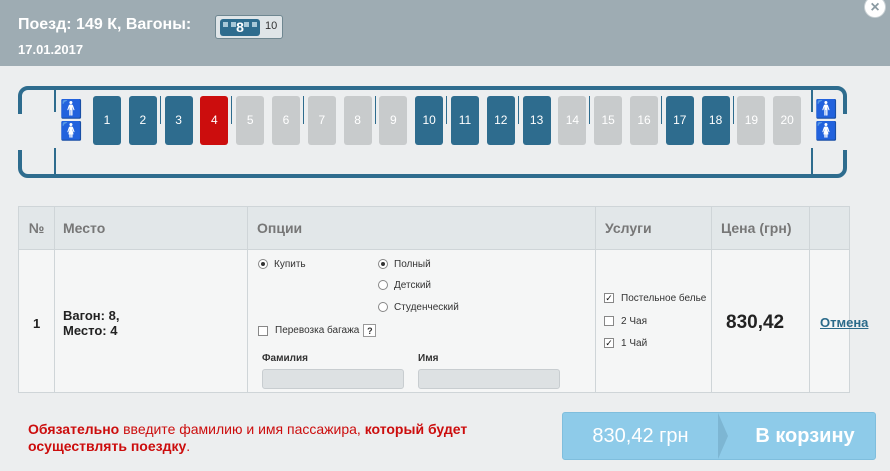 The height and width of the screenshot is (471, 890). What do you see at coordinates (271, 26) in the screenshot?
I see `wagon-count: 10` at bounding box center [271, 26].